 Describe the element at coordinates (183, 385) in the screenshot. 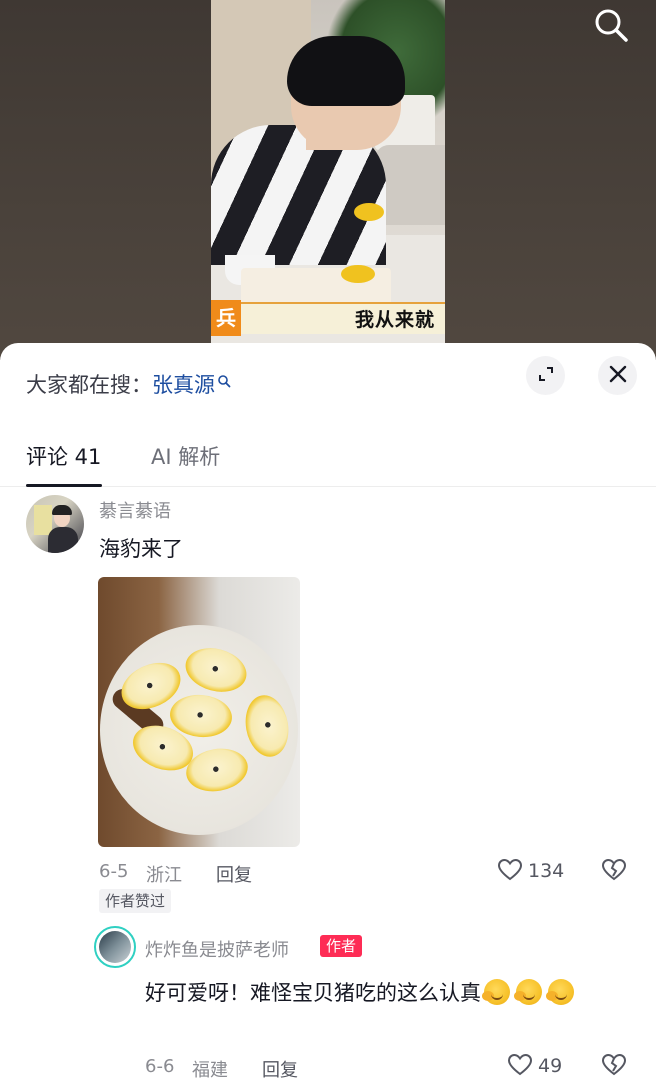

I see `trending-search-keyword: 张真源` at that location.